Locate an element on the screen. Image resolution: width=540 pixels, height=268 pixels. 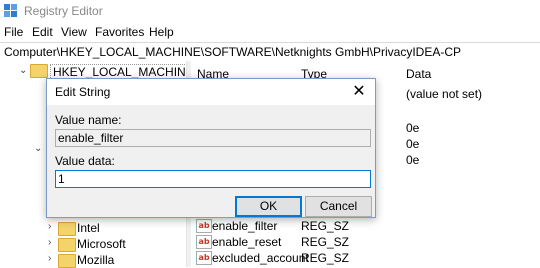
title-bar: Registry Editor is located at coordinates (270, 11).